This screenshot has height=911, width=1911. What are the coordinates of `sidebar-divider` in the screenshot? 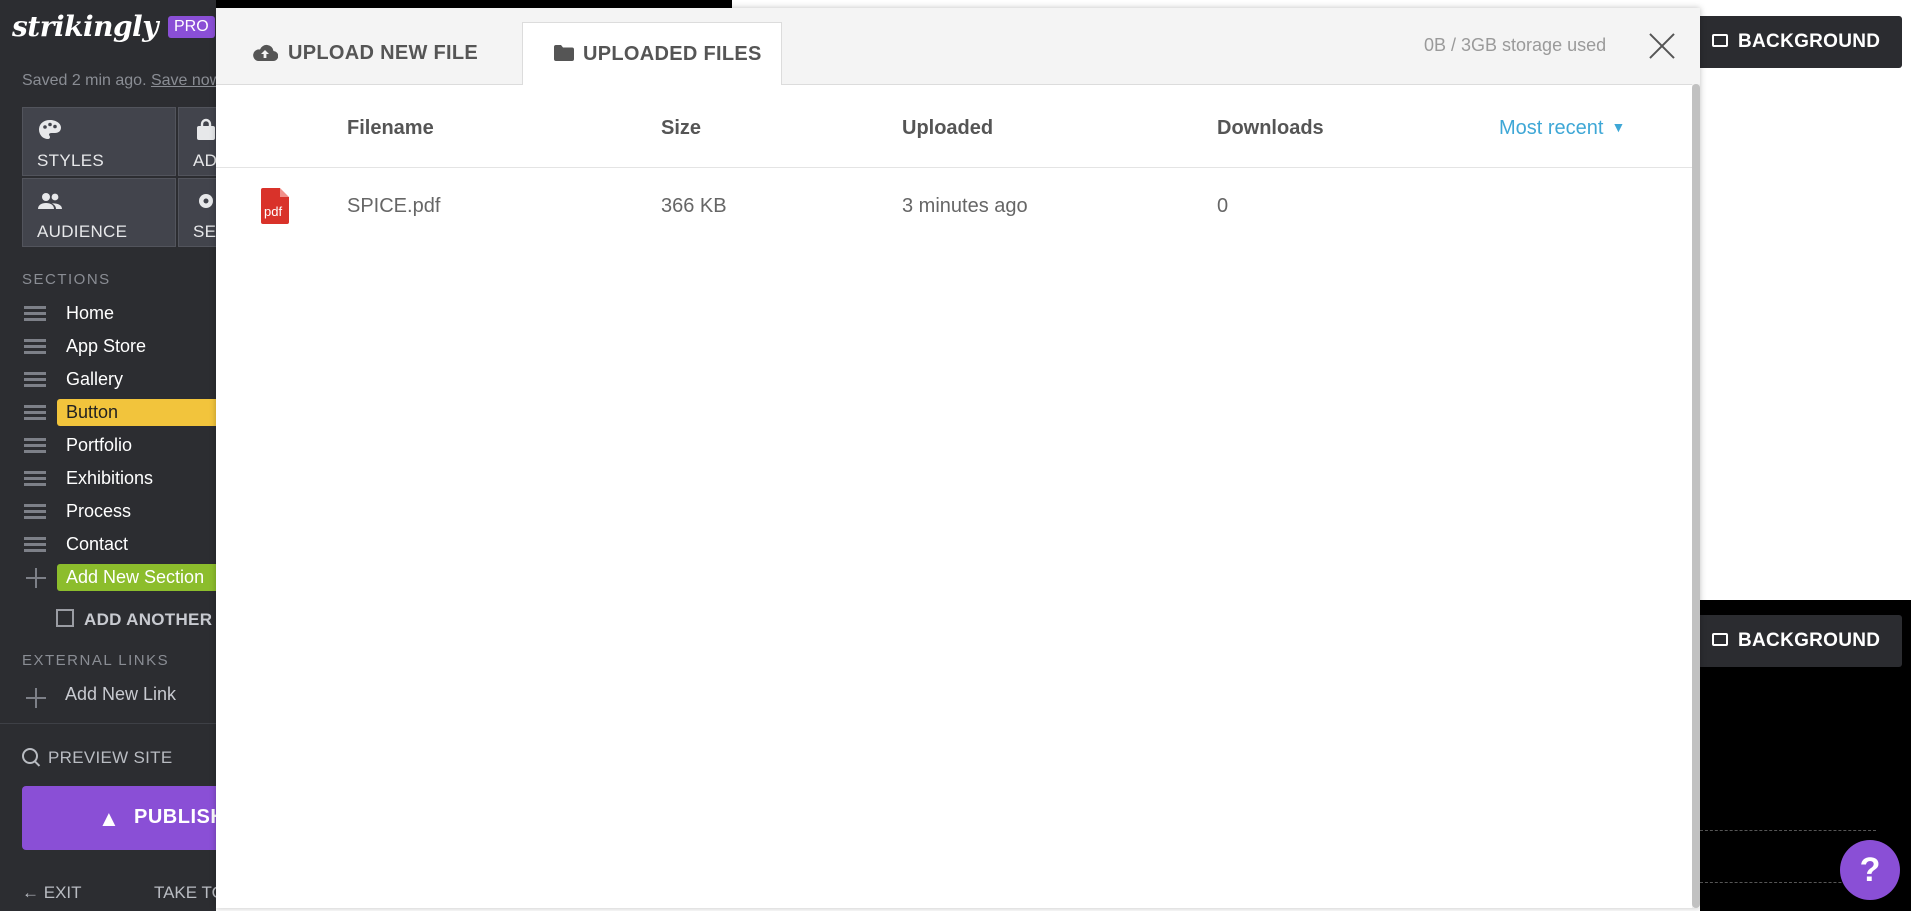 It's located at (108, 723).